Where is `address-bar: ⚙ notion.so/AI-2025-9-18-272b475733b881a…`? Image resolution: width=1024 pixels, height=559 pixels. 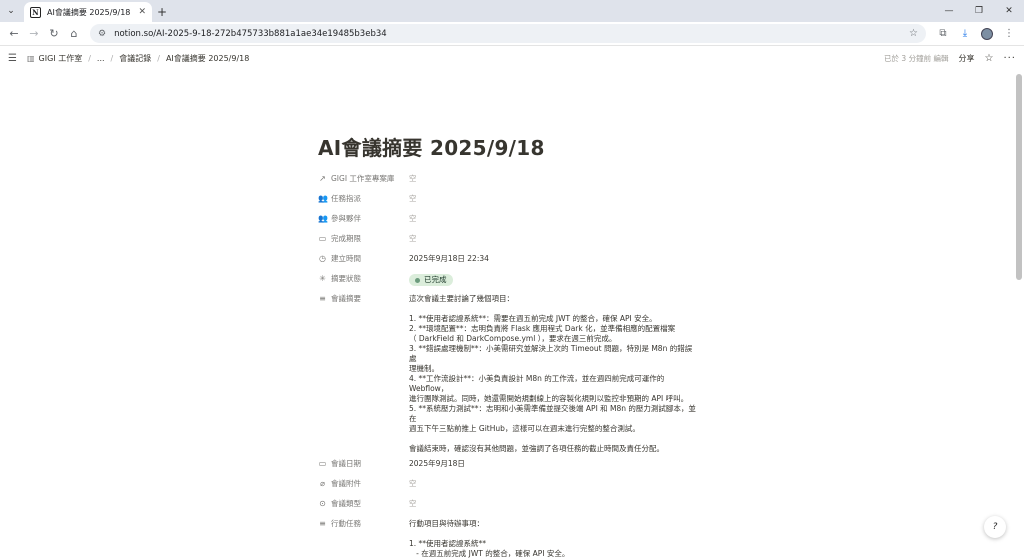
address-bar: ⚙ notion.so/AI-2025-9-18-272b475733b881a… is located at coordinates (508, 33).